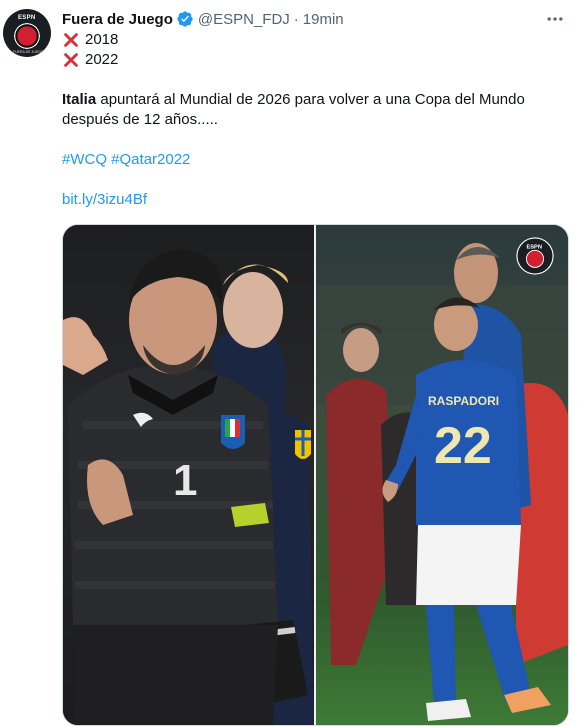  Describe the element at coordinates (535, 256) in the screenshot. I see `espn-watermark-icon: ESPN` at that location.